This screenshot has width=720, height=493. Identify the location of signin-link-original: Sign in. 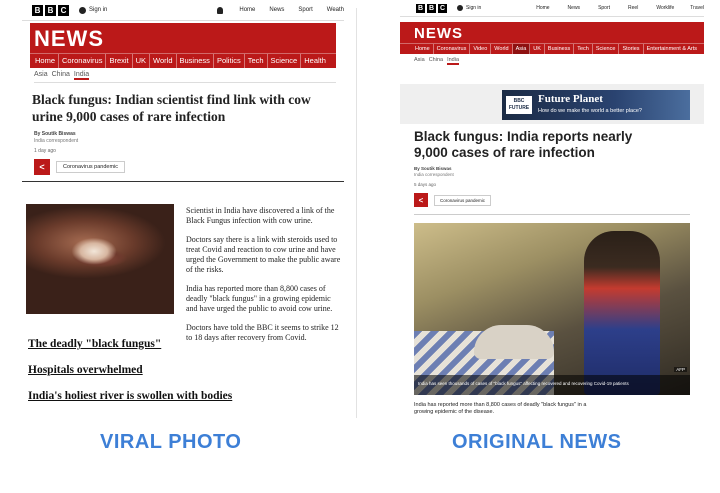
(469, 8).